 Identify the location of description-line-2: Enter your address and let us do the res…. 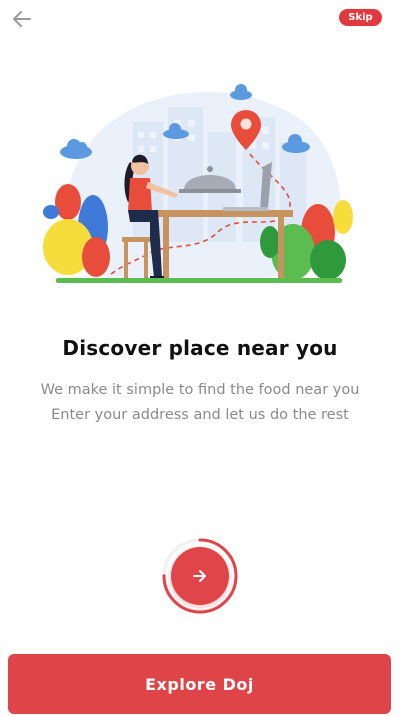
(200, 415).